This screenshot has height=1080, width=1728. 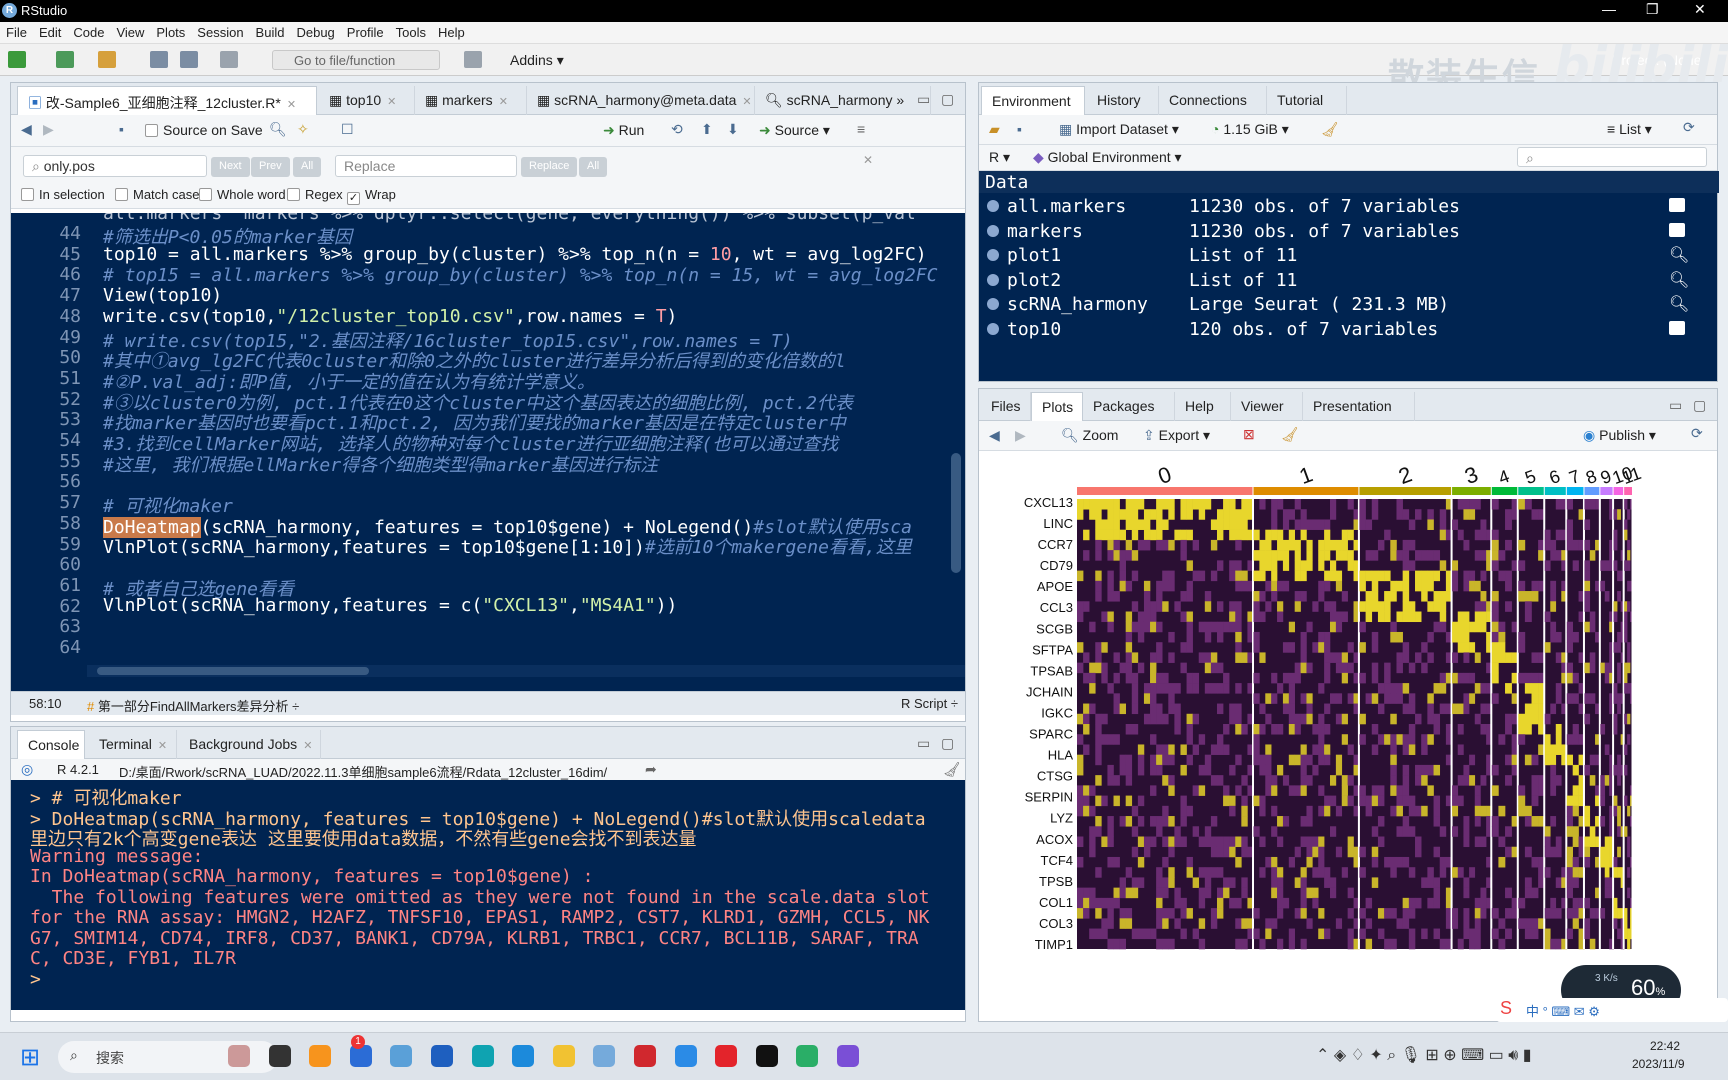 What do you see at coordinates (230, 167) in the screenshot?
I see `find-next-button: Next` at bounding box center [230, 167].